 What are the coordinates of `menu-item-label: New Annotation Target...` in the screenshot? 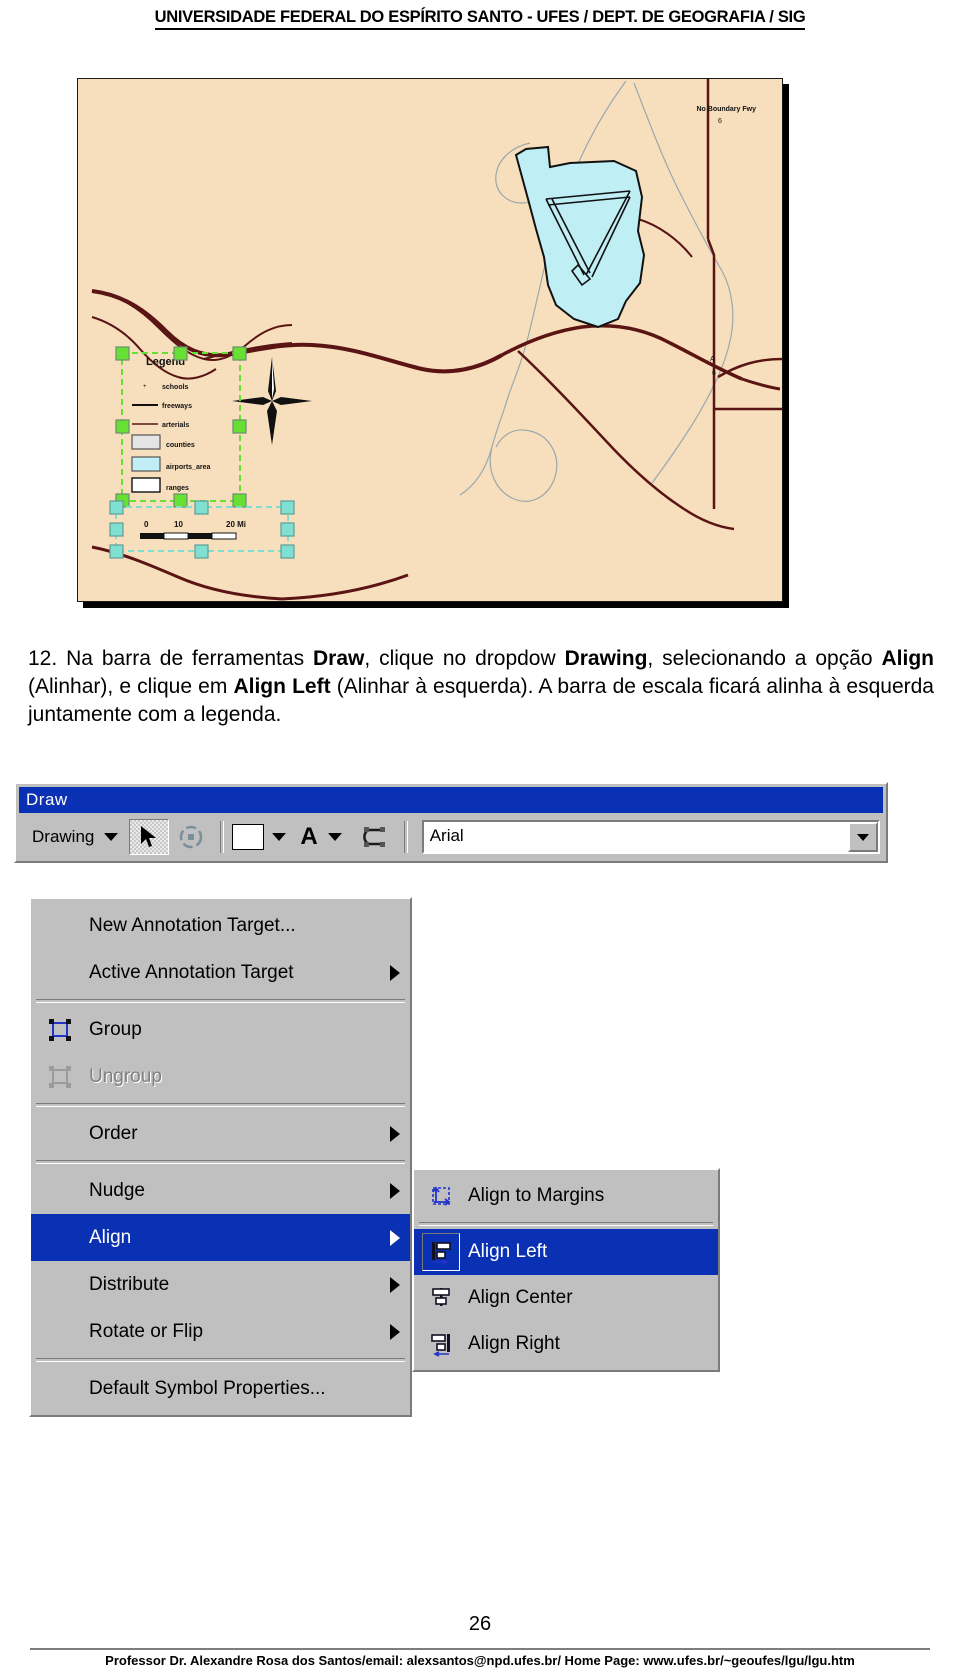 It's located at (192, 925).